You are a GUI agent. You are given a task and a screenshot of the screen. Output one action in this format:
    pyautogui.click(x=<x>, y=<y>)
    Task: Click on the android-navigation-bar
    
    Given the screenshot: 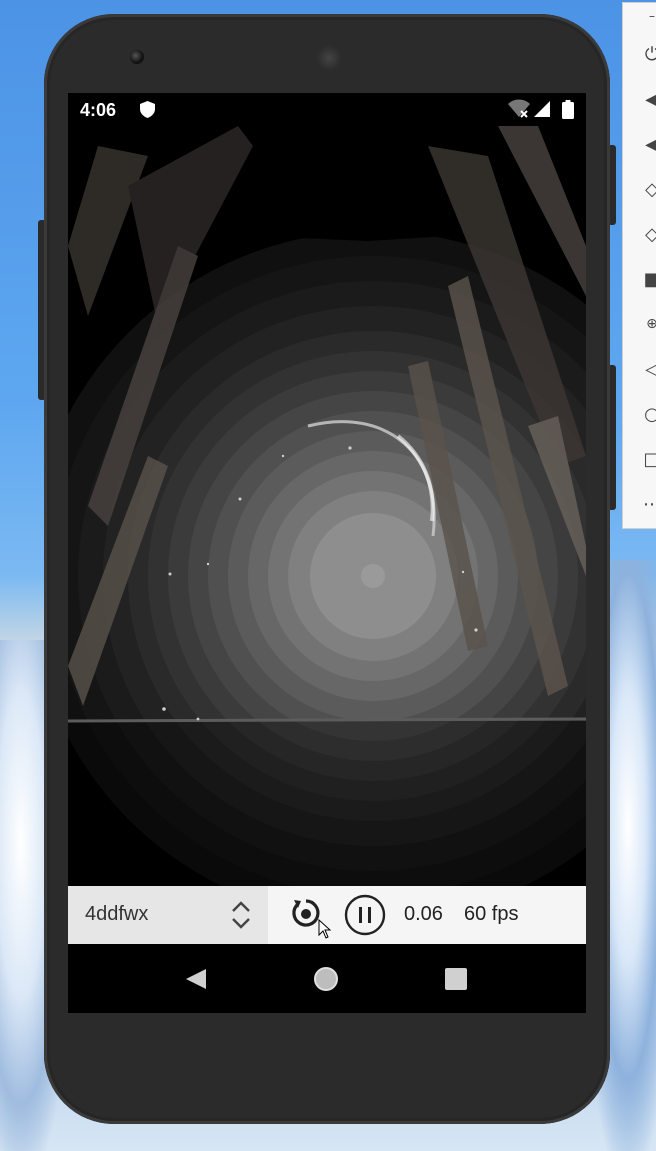 What is the action you would take?
    pyautogui.click(x=327, y=978)
    